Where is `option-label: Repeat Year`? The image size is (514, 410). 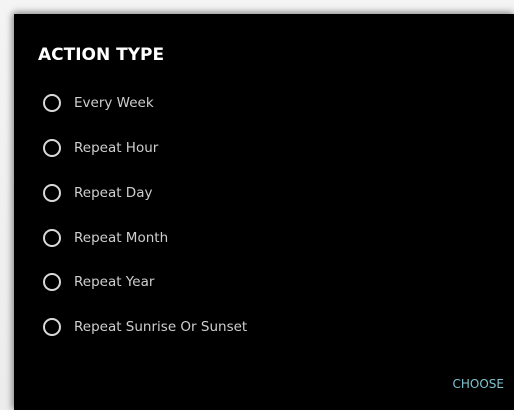
option-label: Repeat Year is located at coordinates (114, 282).